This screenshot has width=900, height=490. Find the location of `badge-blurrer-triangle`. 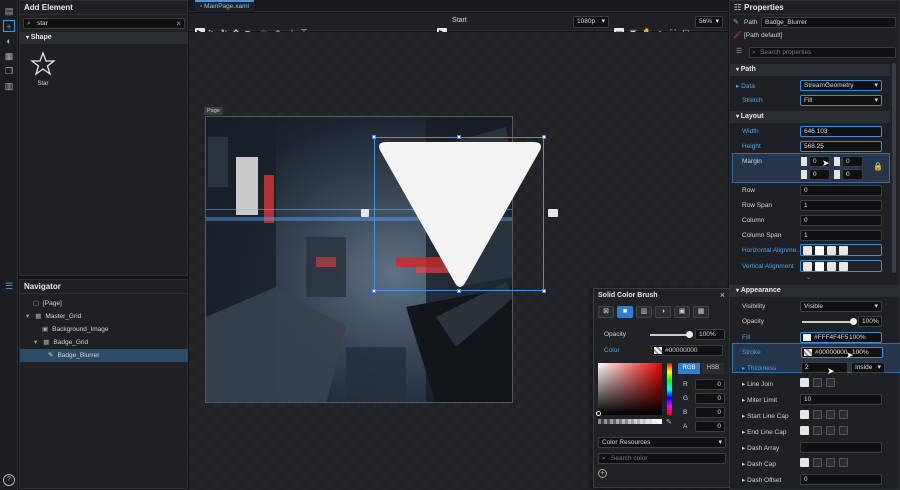

badge-blurrer-triangle is located at coordinates (460, 215).